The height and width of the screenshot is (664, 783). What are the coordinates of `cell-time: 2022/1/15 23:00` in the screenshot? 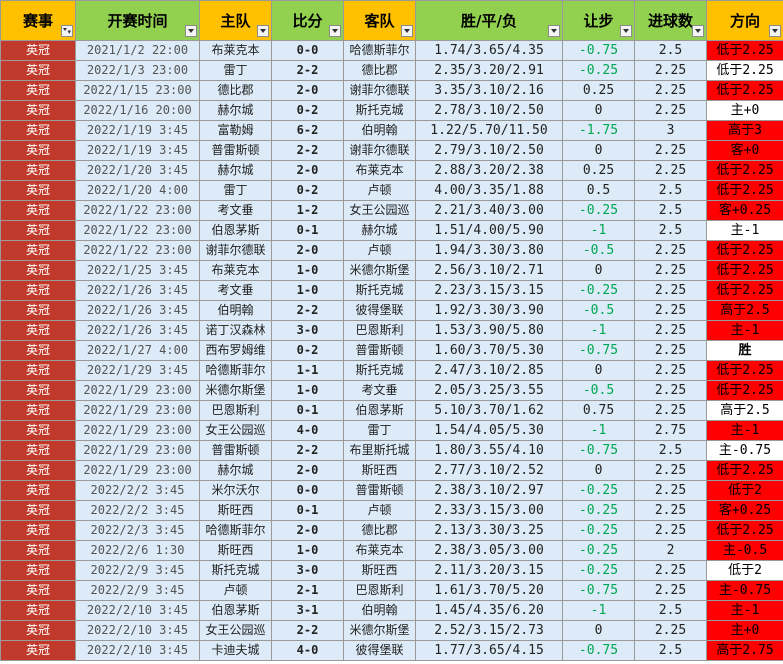 It's located at (137, 90).